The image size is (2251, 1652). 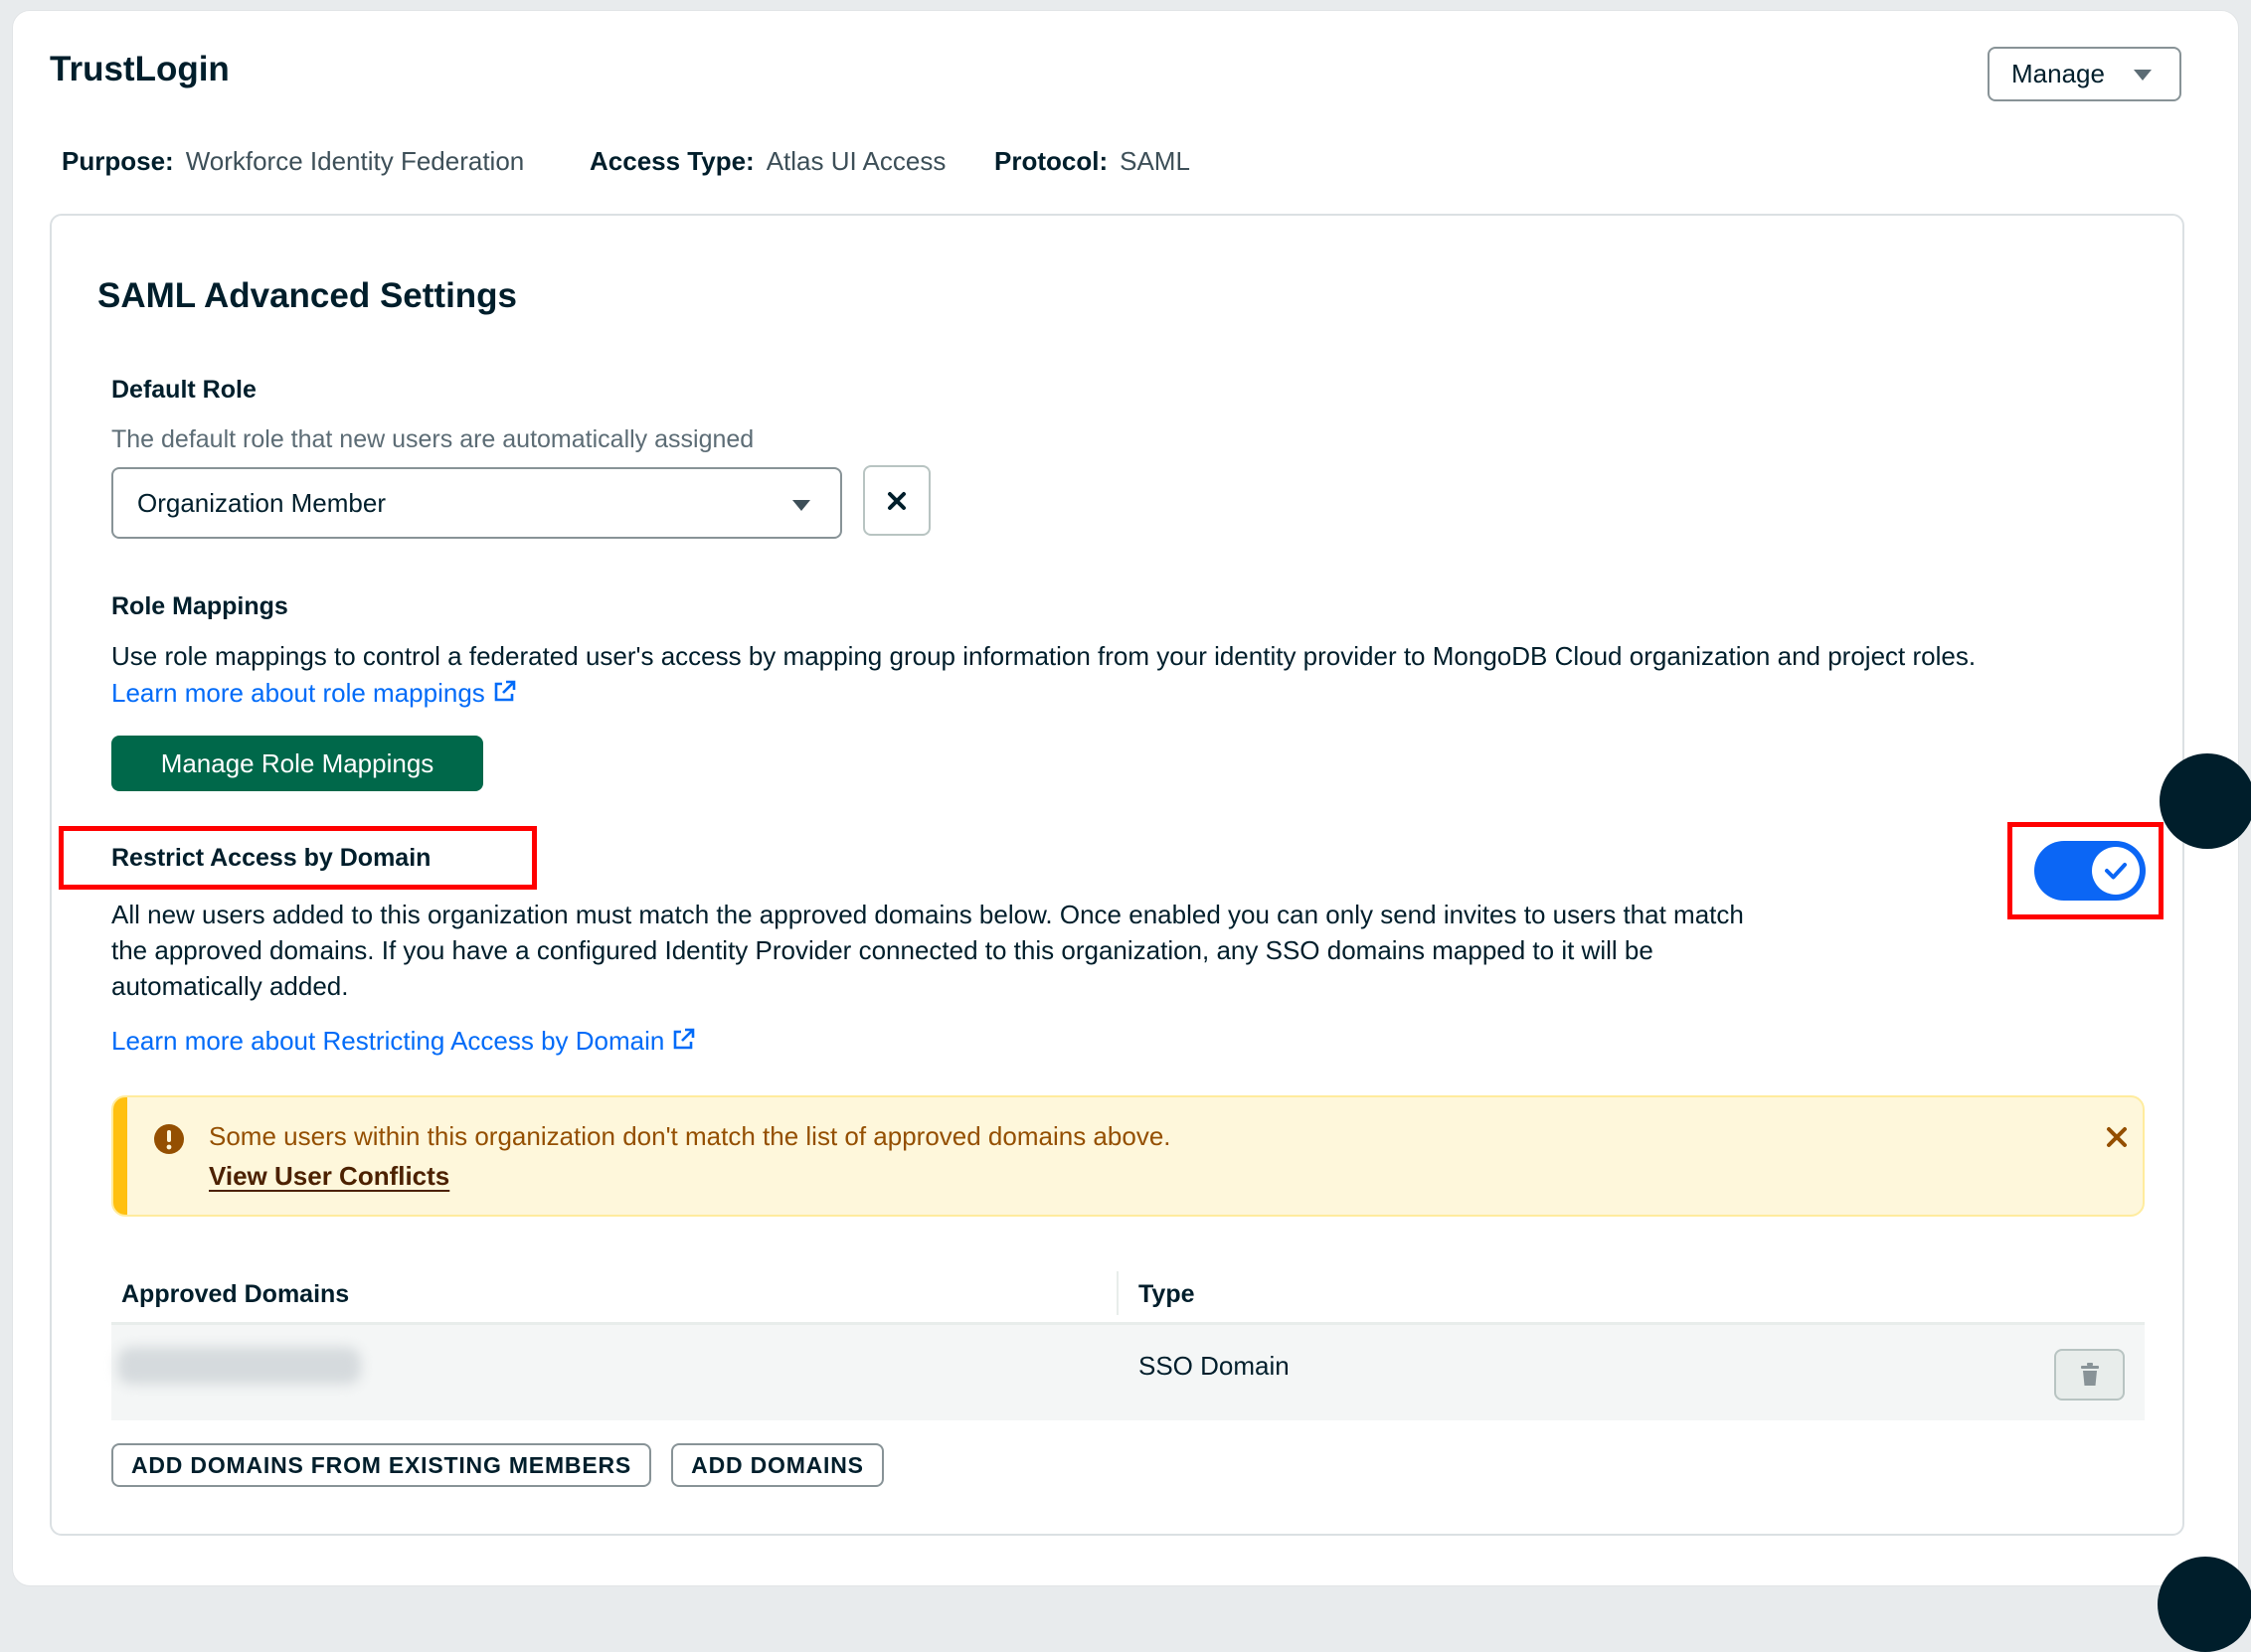 I want to click on role-mappings-learn-more-link: Learn more about role mappings, so click(x=314, y=693).